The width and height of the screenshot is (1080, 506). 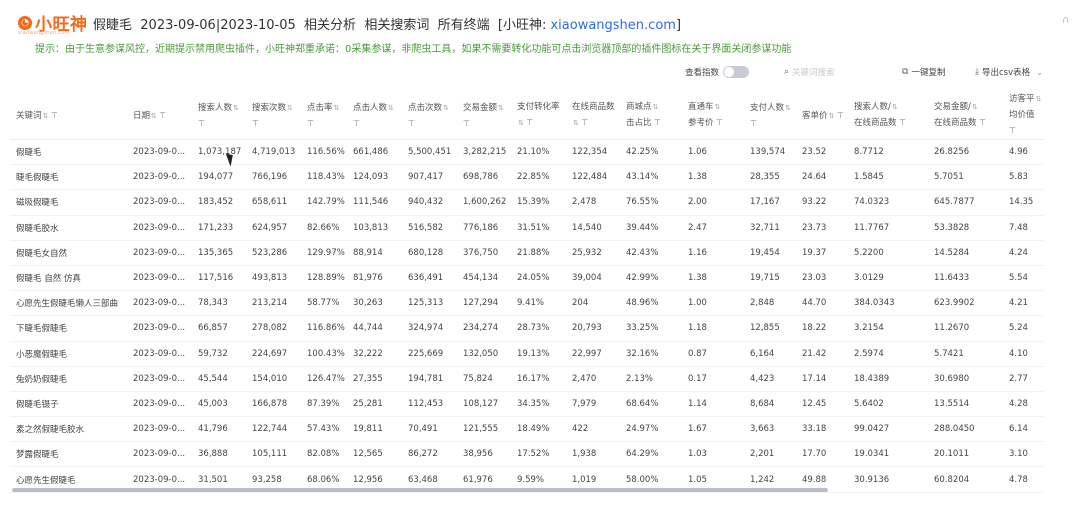 What do you see at coordinates (484, 303) in the screenshot?
I see `table-cell: 127,294` at bounding box center [484, 303].